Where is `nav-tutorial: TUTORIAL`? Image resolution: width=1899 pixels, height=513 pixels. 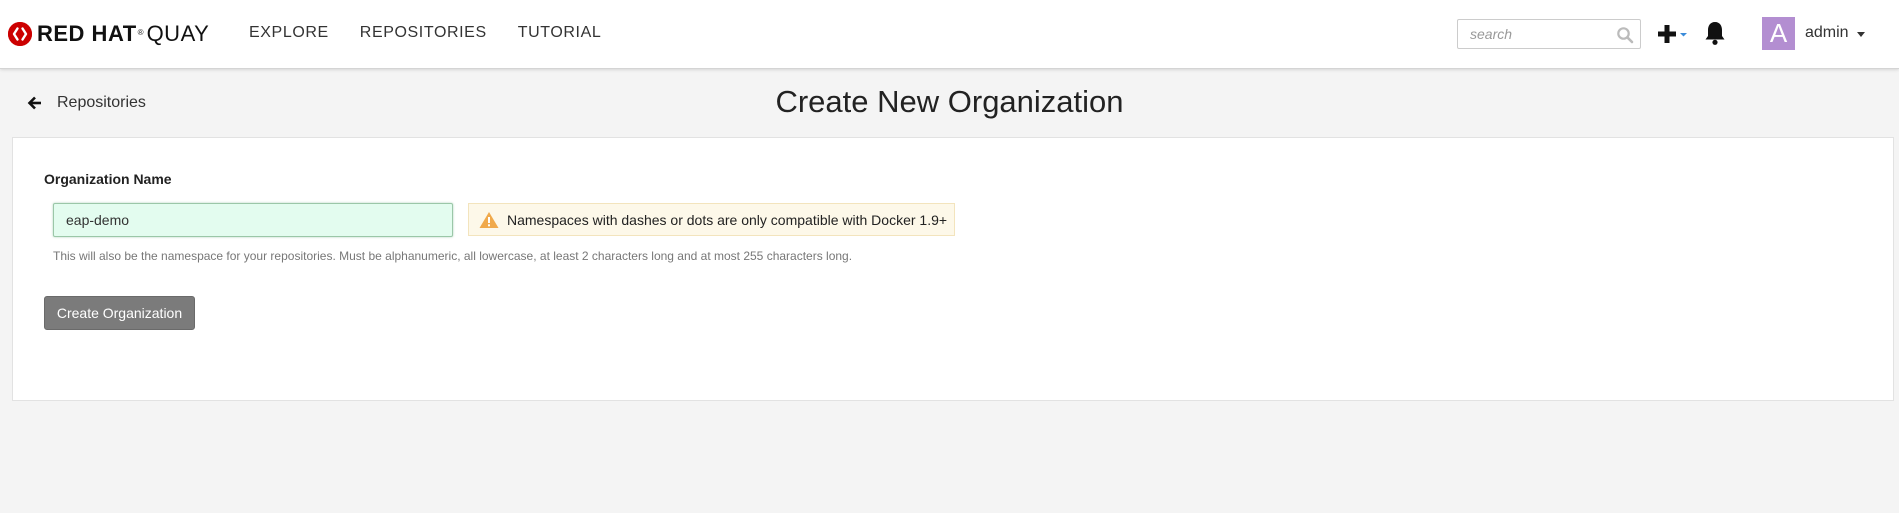 nav-tutorial: TUTORIAL is located at coordinates (560, 33).